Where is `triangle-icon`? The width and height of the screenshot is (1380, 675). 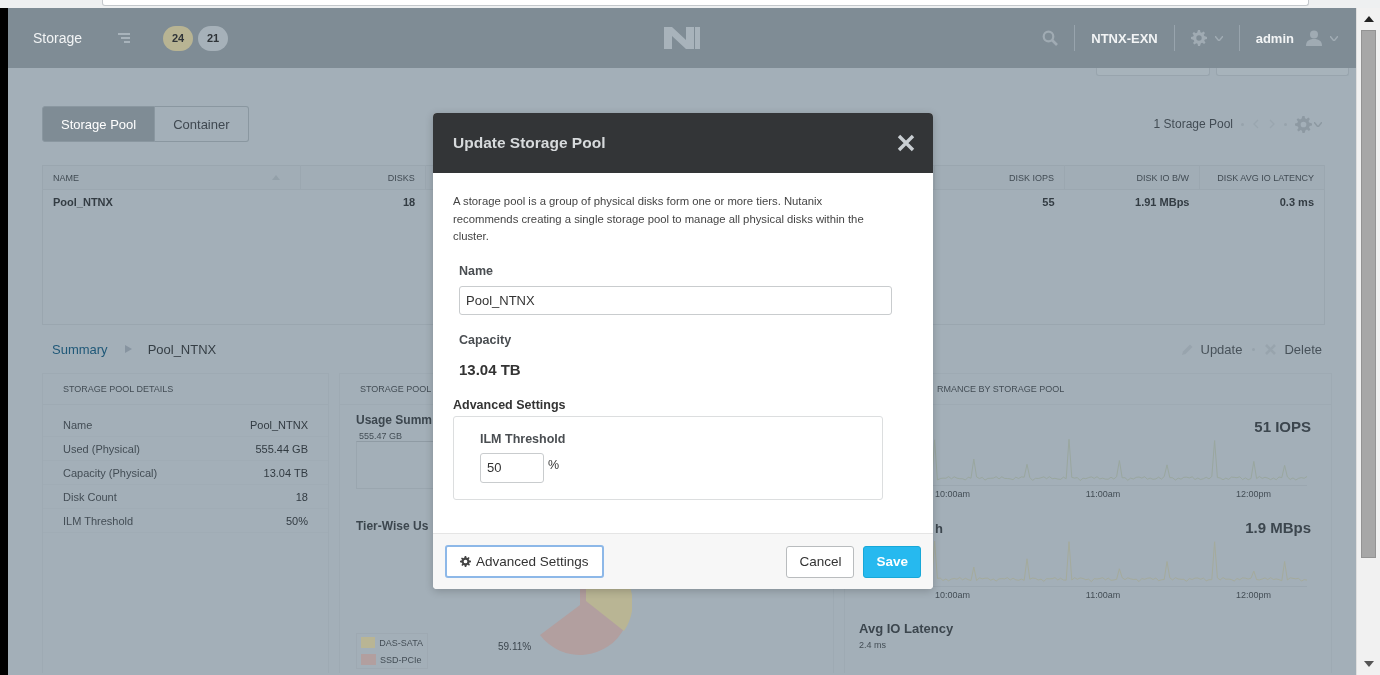
triangle-icon is located at coordinates (127, 349).